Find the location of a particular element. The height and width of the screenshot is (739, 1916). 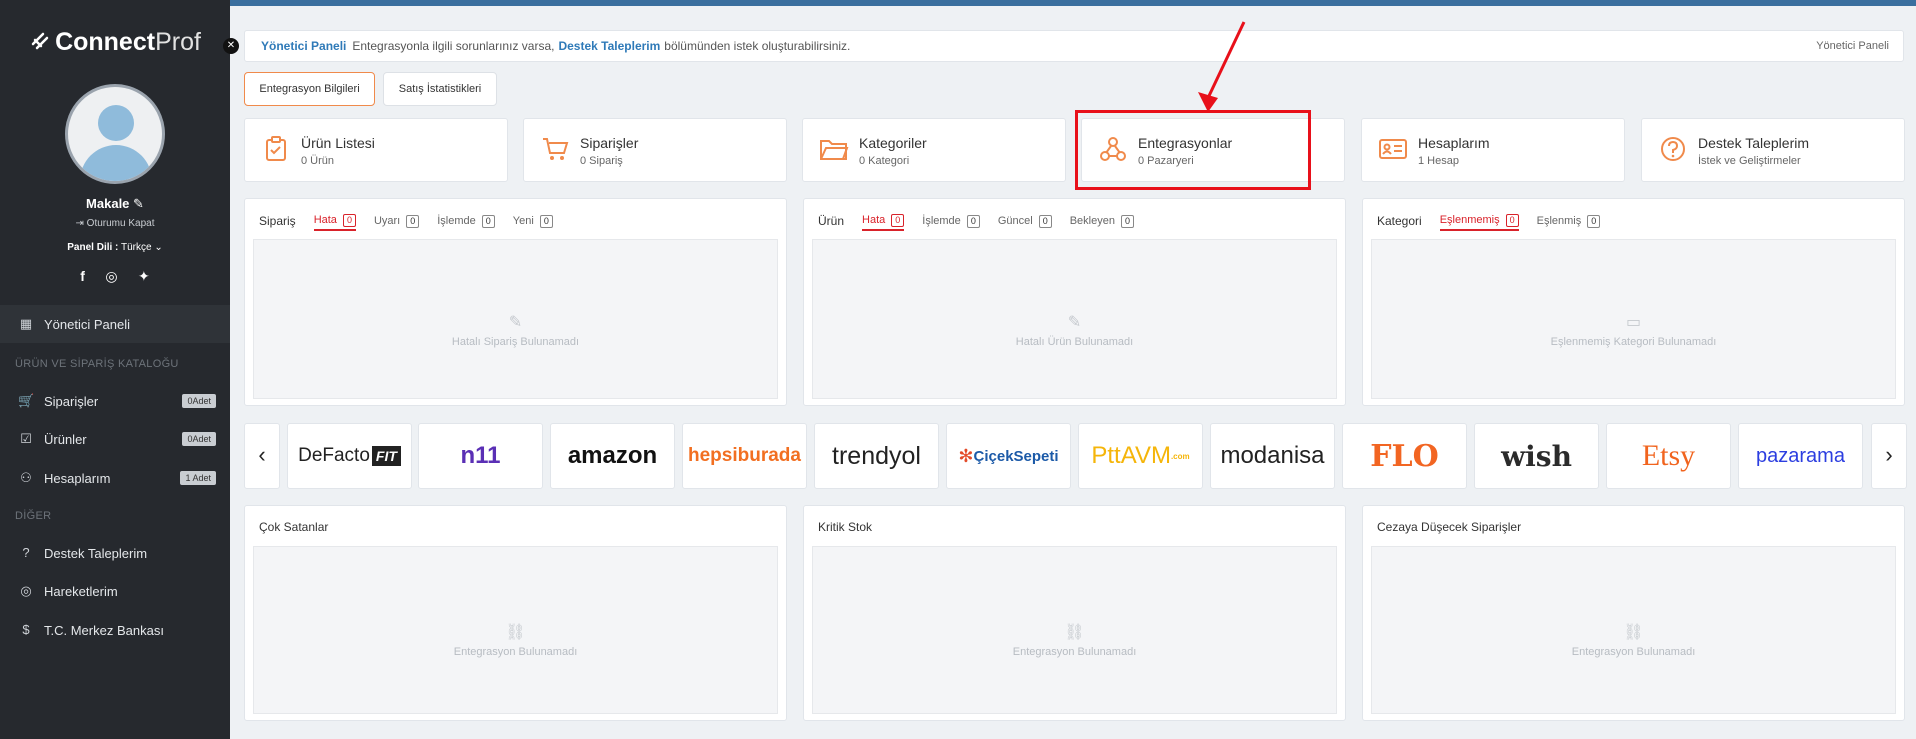

tab-product-updated: Güncel 0 is located at coordinates (1025, 221).